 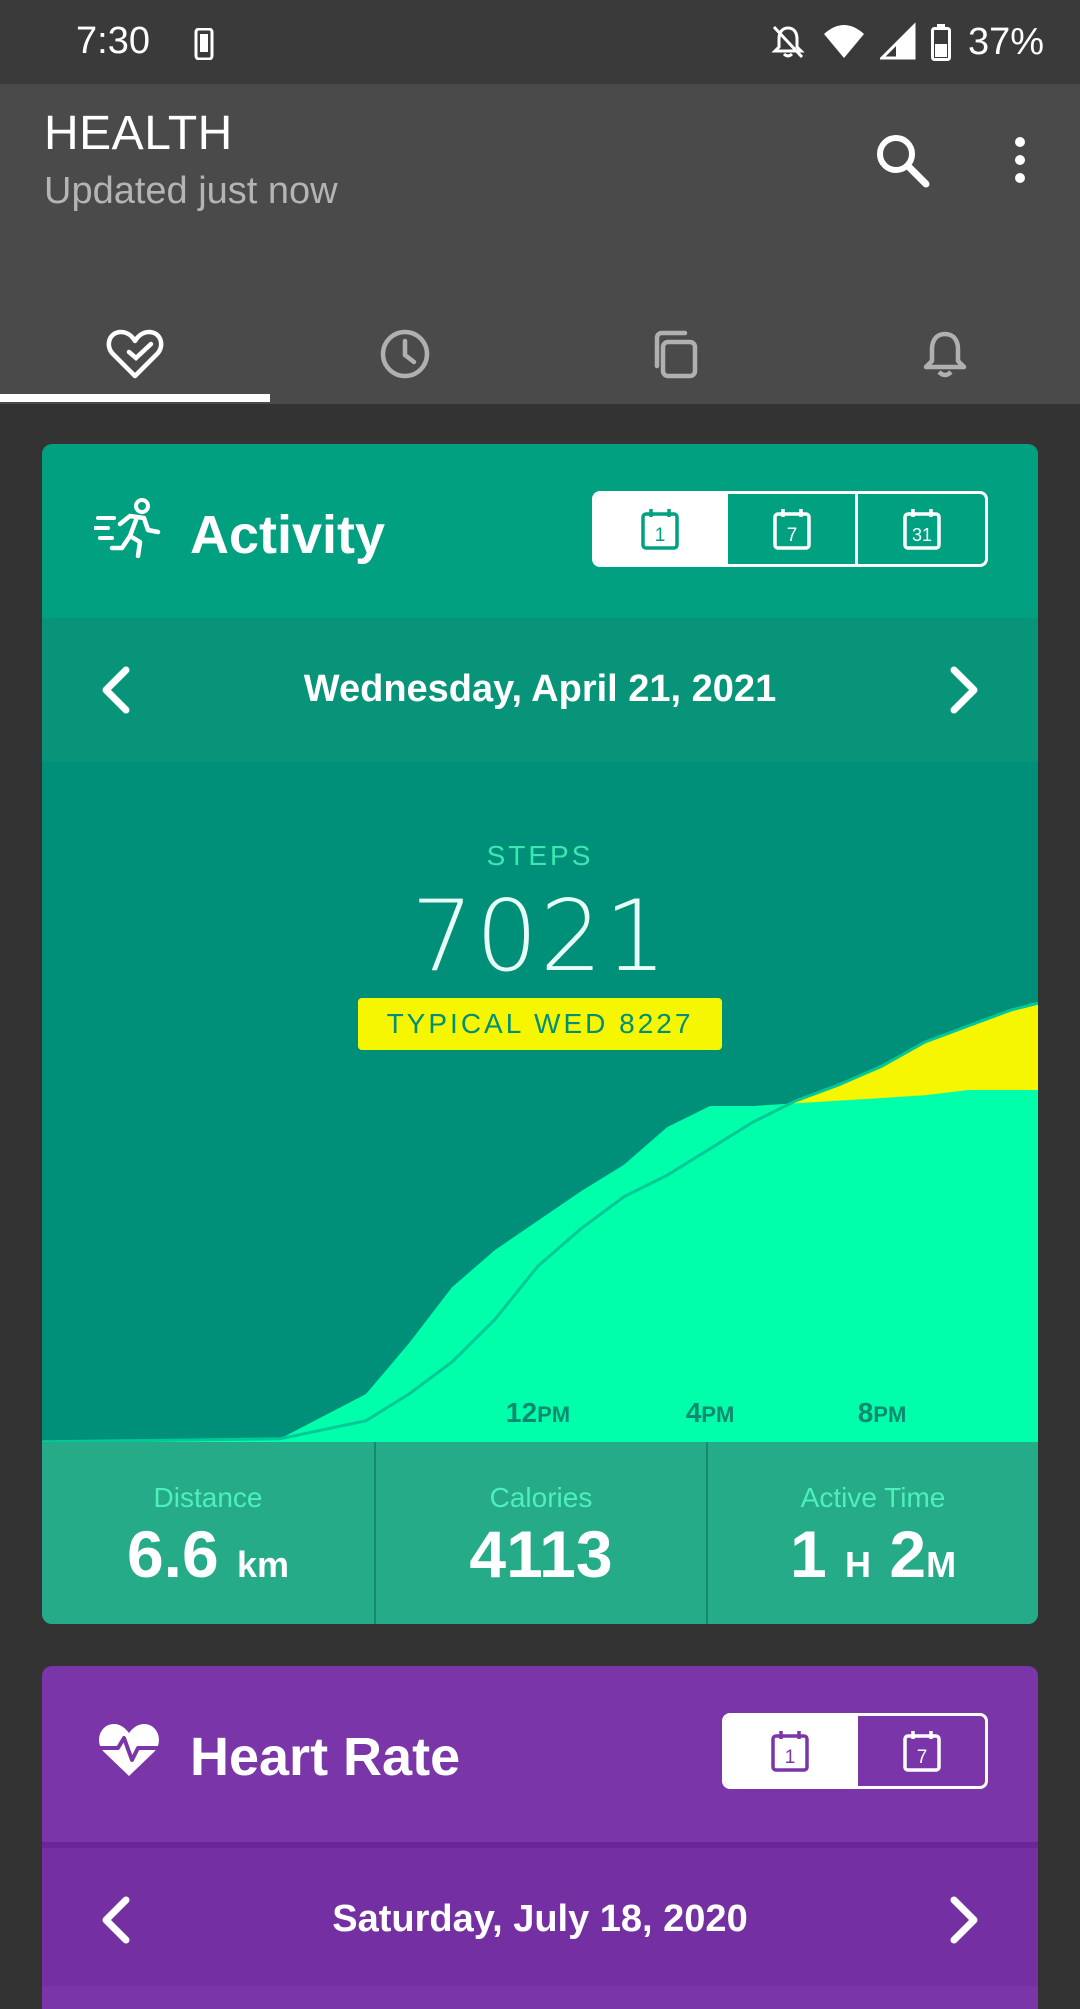 What do you see at coordinates (945, 354) in the screenshot?
I see `bell-icon` at bounding box center [945, 354].